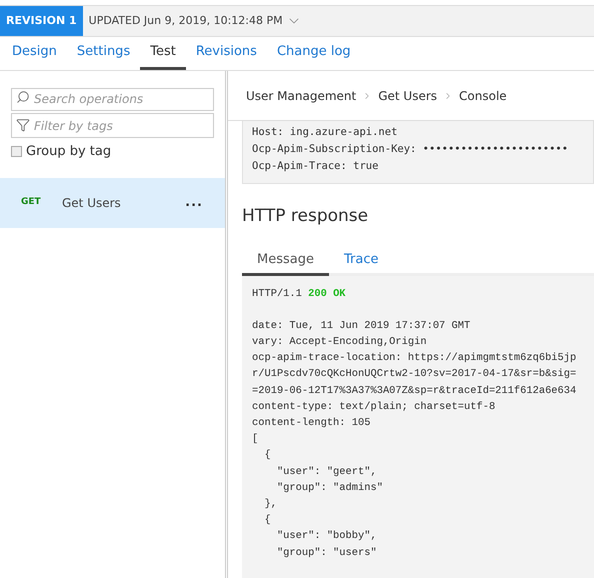 This screenshot has width=594, height=578. Describe the element at coordinates (299, 294) in the screenshot. I see `status-line: HTTP/1.1 200 OK` at that location.